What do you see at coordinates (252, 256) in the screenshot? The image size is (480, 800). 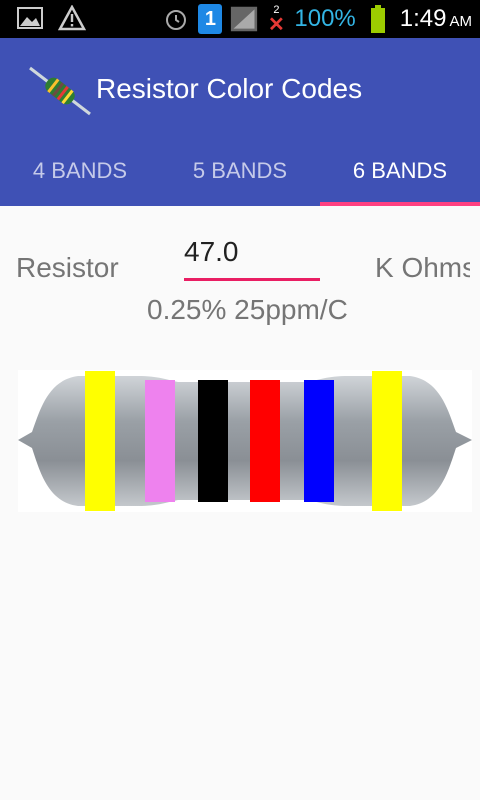 I see `resistance-value-input` at bounding box center [252, 256].